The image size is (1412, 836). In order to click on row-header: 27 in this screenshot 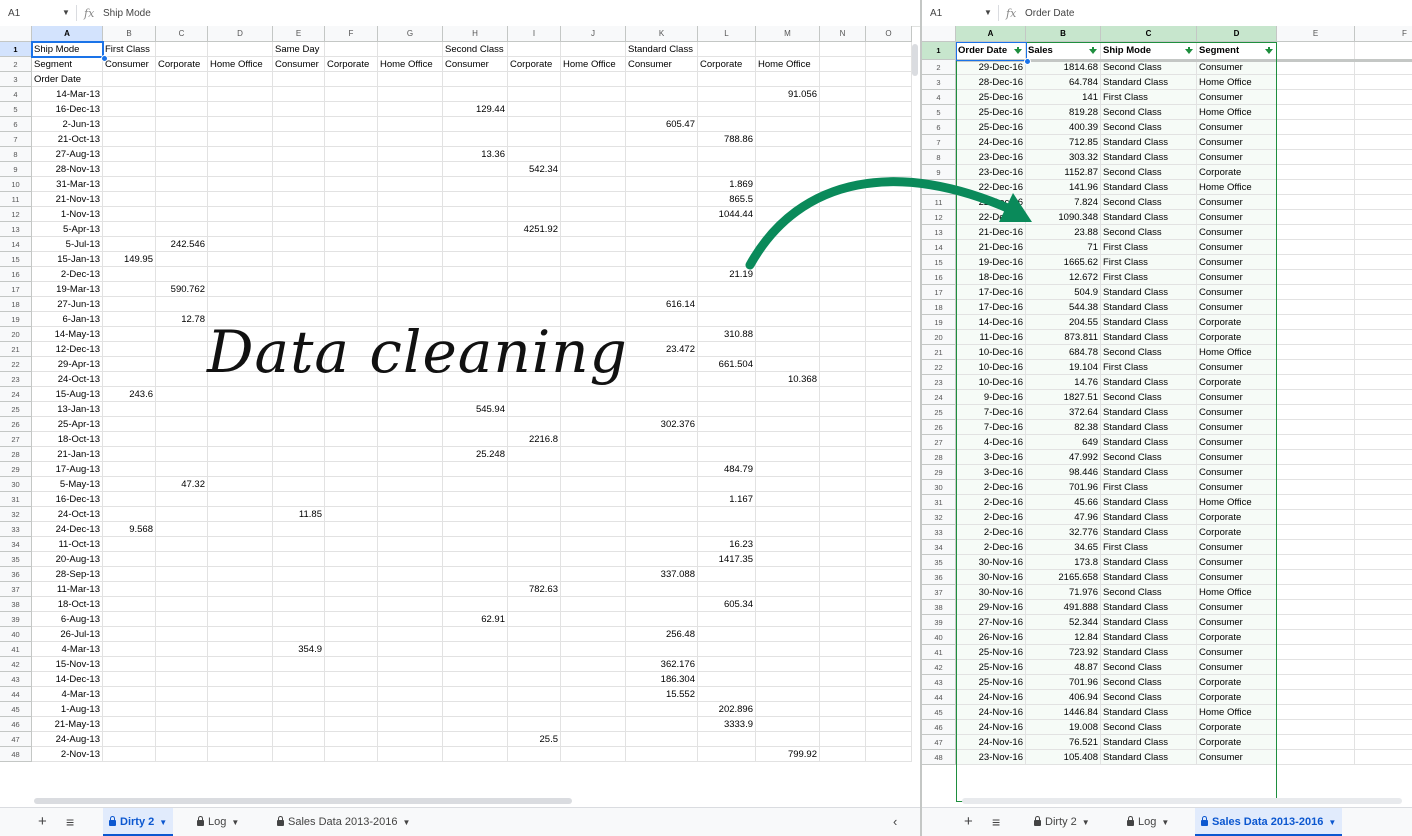, I will do `click(939, 442)`.